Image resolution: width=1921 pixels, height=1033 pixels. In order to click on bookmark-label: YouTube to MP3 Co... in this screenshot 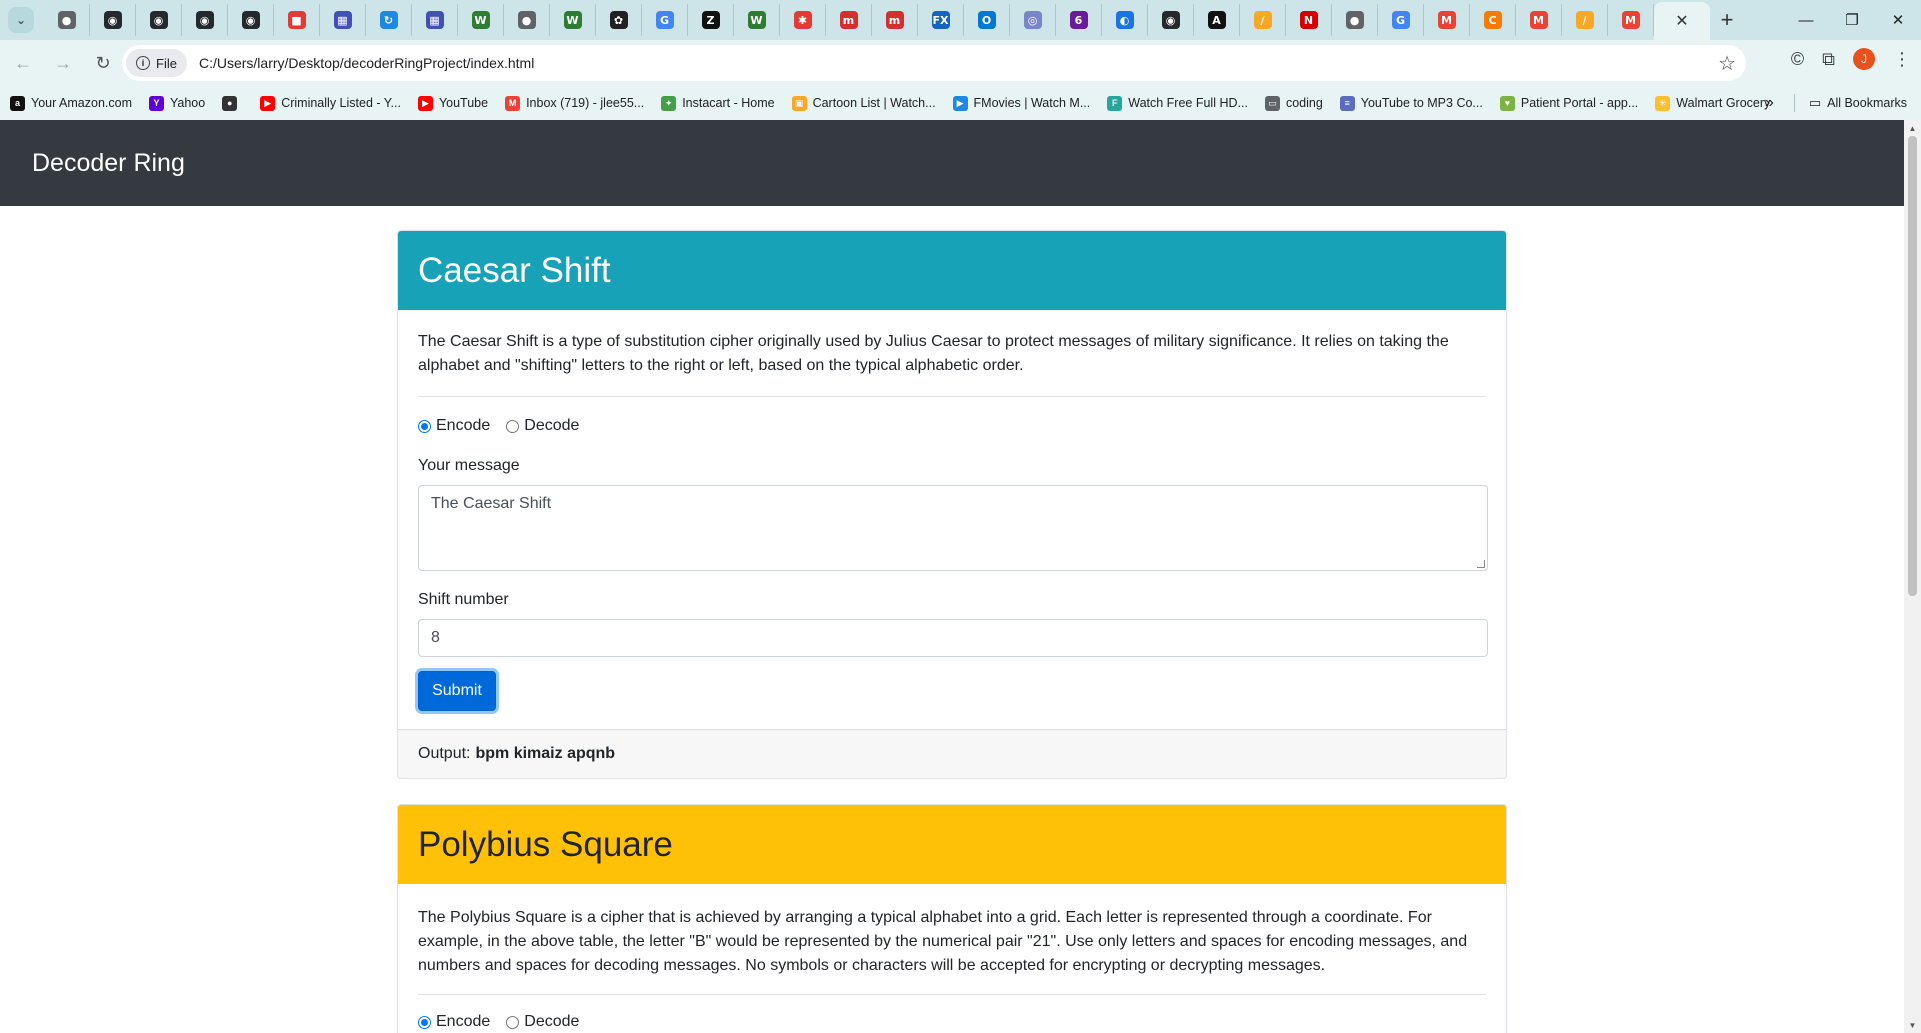, I will do `click(1421, 103)`.